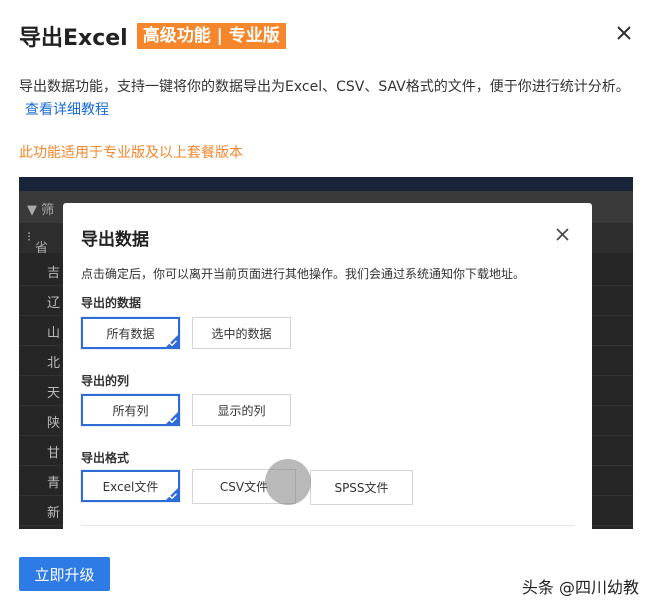 Image resolution: width=653 pixels, height=608 pixels. What do you see at coordinates (115, 240) in the screenshot?
I see `modal-title: 导出数据` at bounding box center [115, 240].